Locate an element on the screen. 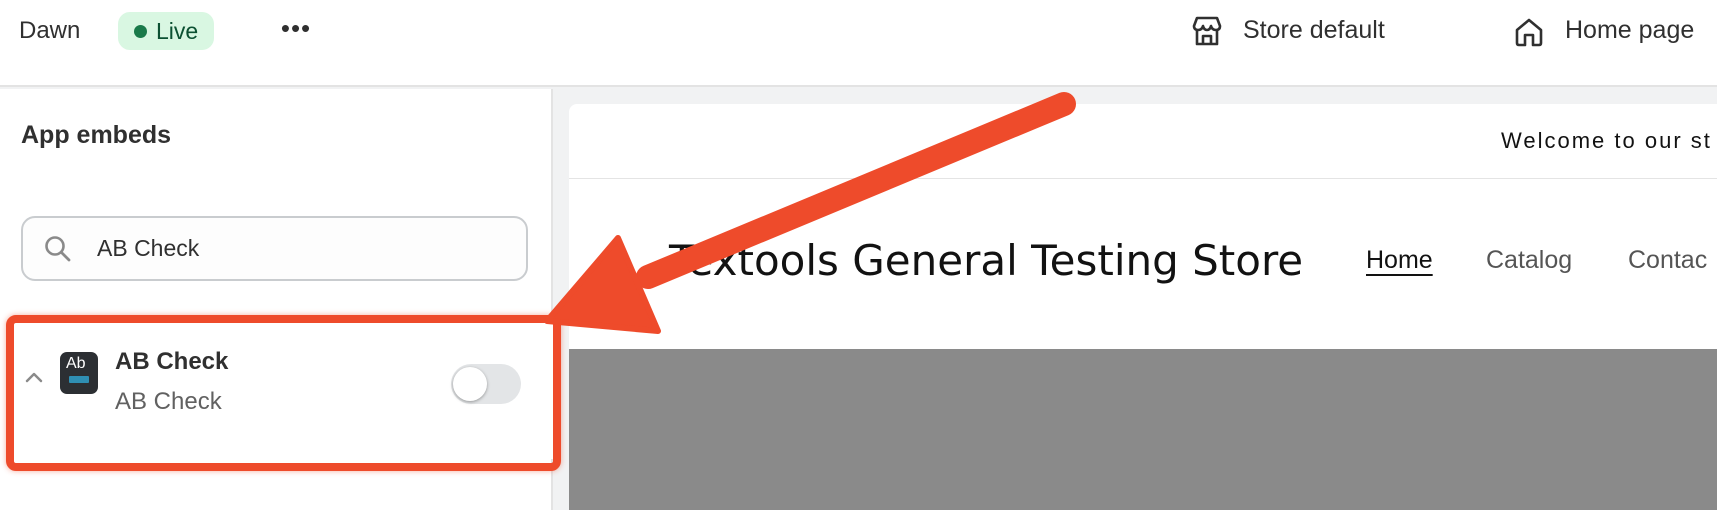 The width and height of the screenshot is (1717, 510). nav-contact: Contac is located at coordinates (1667, 260).